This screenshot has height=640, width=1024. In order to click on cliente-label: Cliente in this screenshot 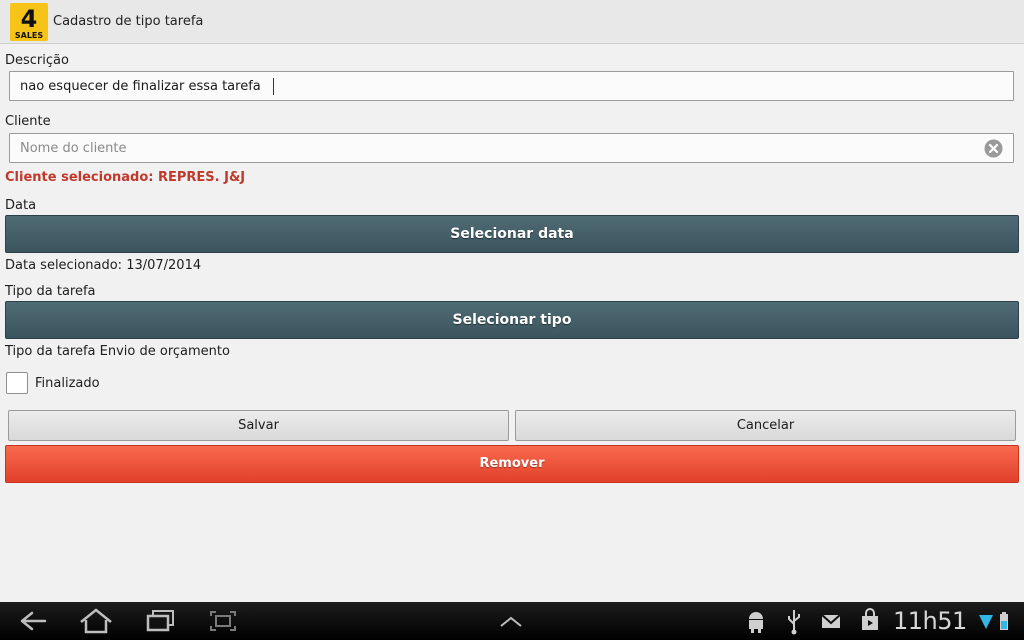, I will do `click(28, 121)`.